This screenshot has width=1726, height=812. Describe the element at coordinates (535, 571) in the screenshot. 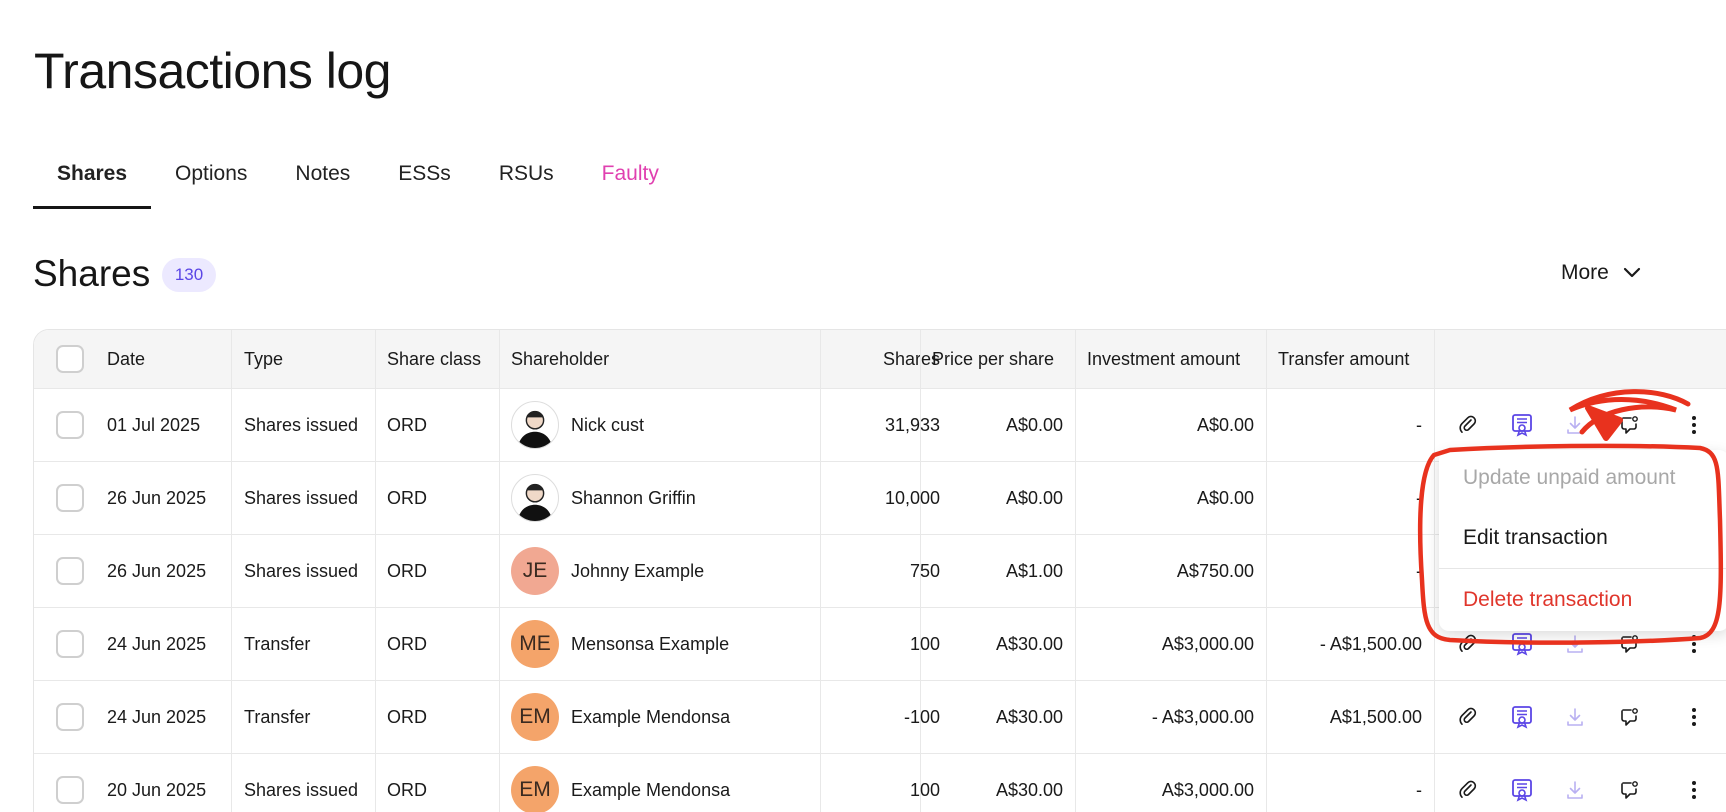

I see `avatar: JE` at that location.